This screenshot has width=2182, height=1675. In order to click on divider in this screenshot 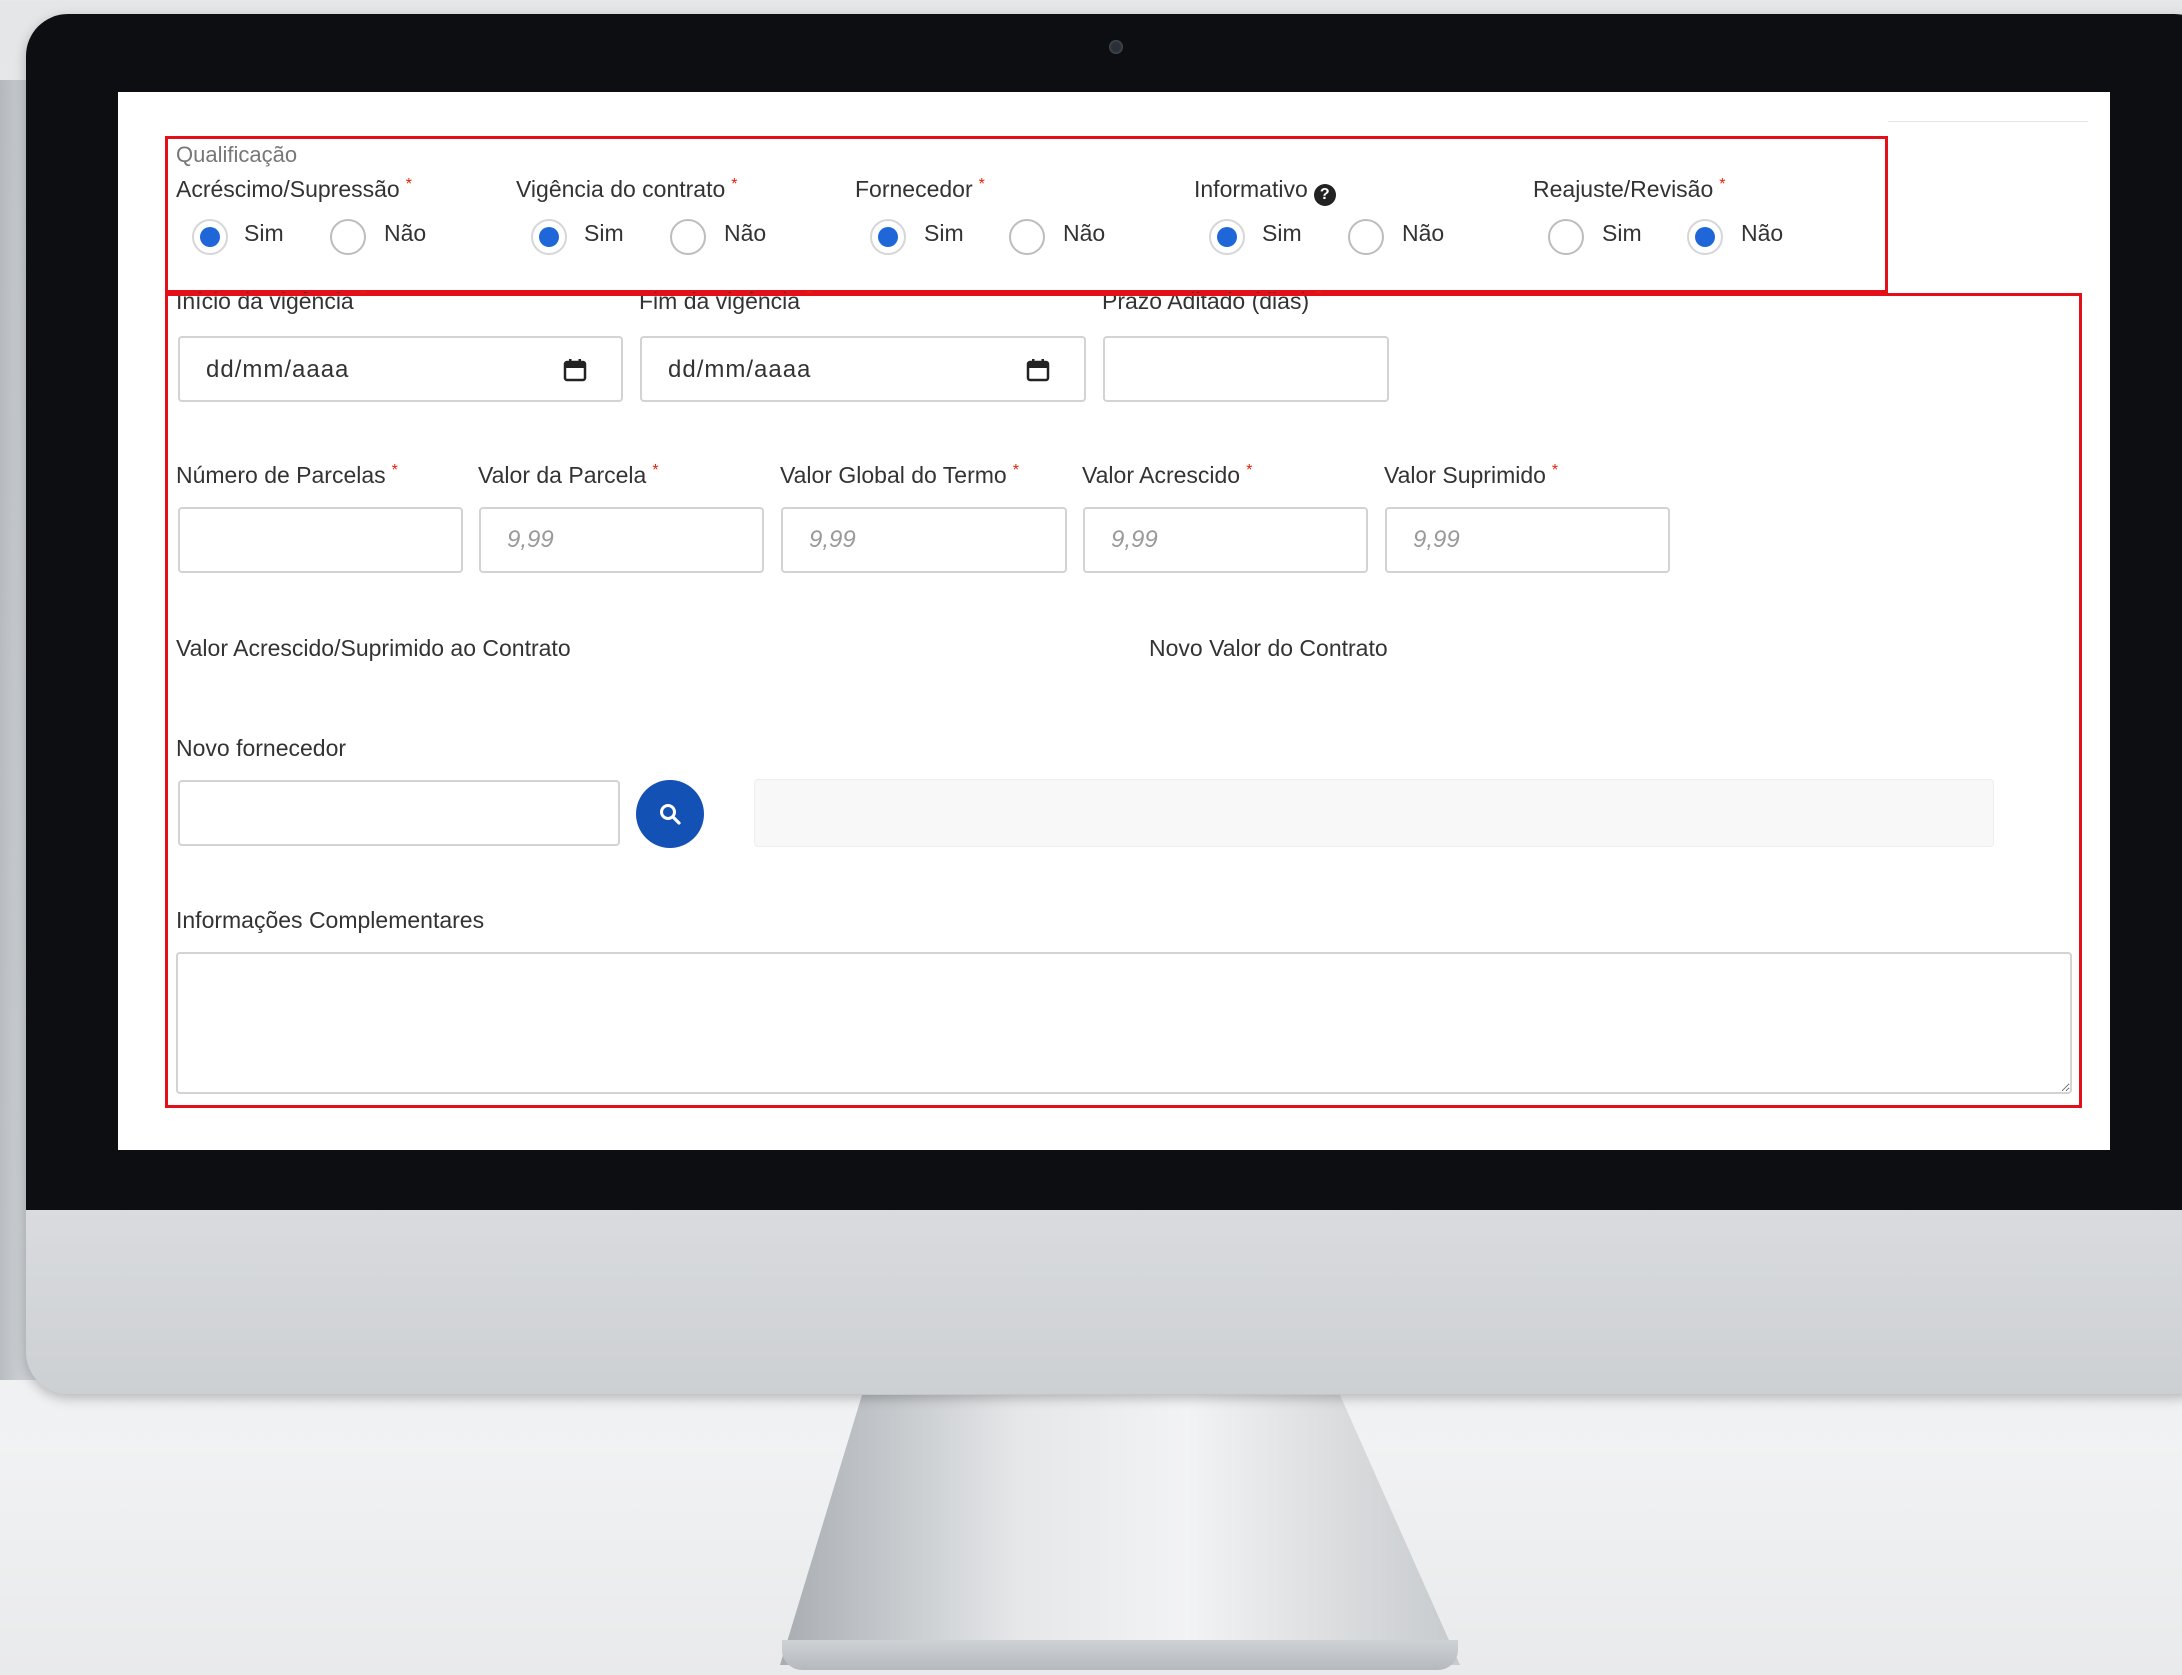, I will do `click(1988, 121)`.